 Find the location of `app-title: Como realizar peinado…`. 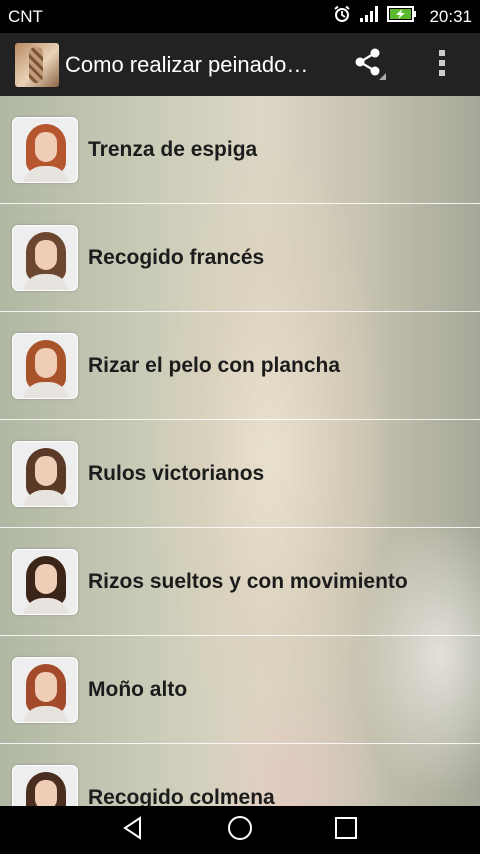

app-title: Como realizar peinado… is located at coordinates (187, 64).